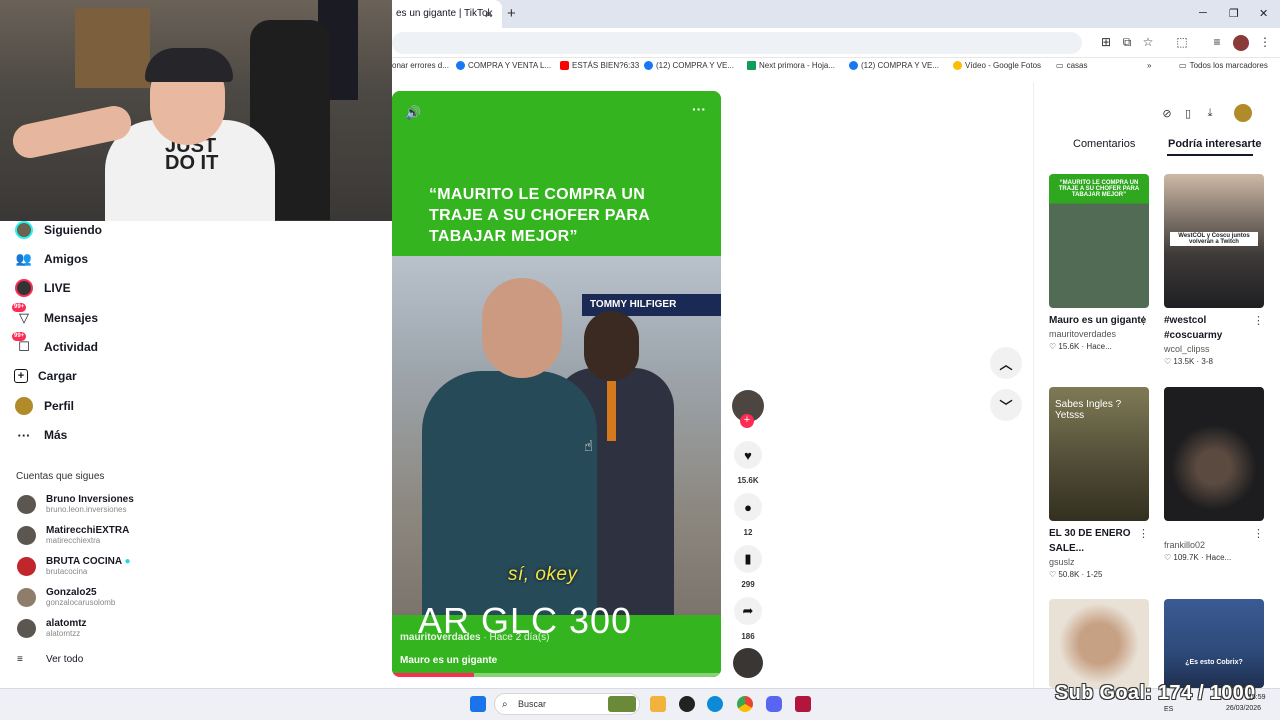  What do you see at coordinates (45, 376) in the screenshot?
I see `sidebar-item-upload: + Cargar` at bounding box center [45, 376].